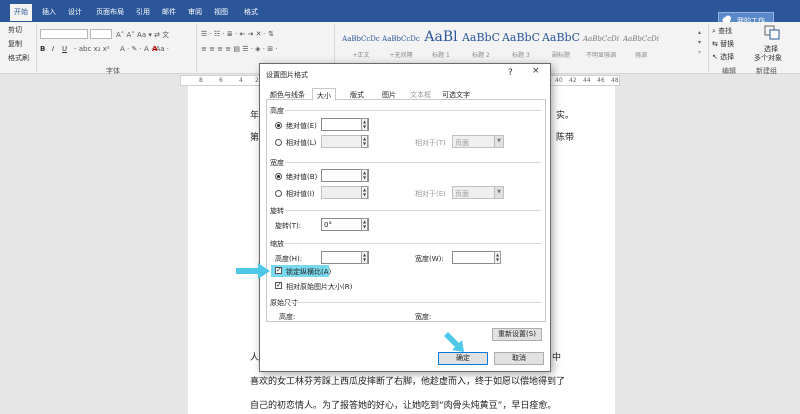 This screenshot has width=800, height=414. I want to click on scale-width-input, so click(476, 257).